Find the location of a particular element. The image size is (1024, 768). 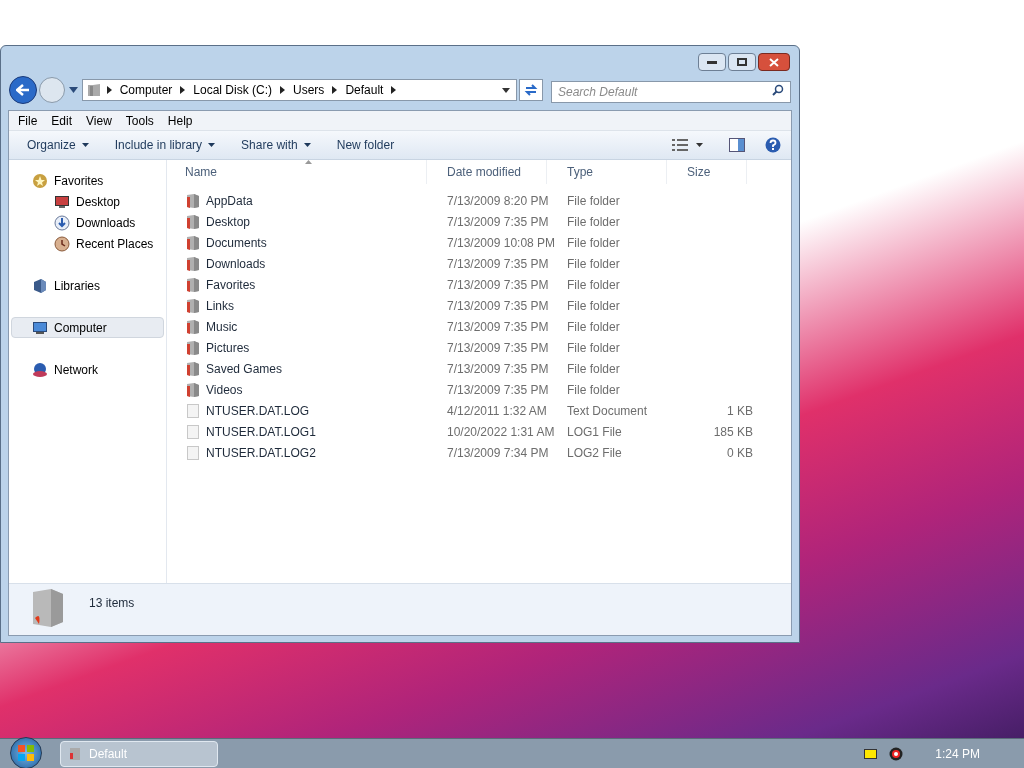

file-name: Links is located at coordinates (220, 305).